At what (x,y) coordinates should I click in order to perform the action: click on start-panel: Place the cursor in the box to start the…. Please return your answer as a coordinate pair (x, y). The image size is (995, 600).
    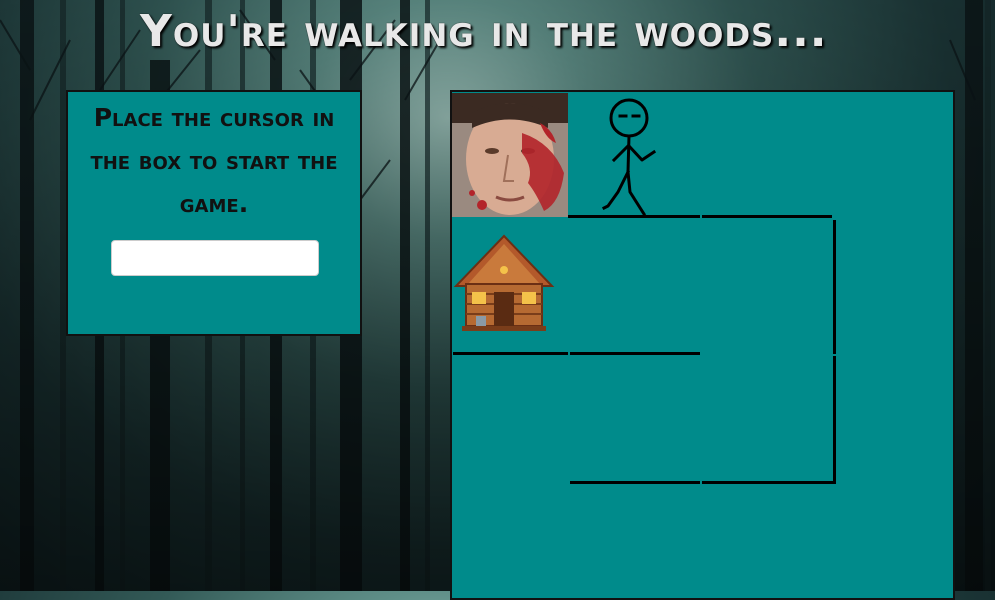
    Looking at the image, I should click on (214, 213).